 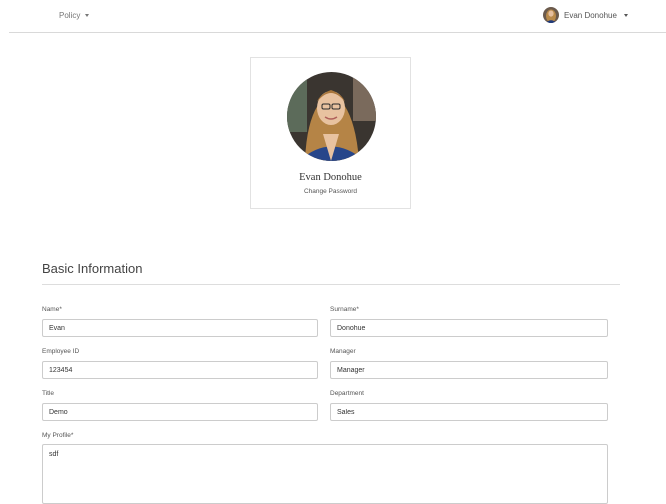 I want to click on profile-card: Evan Donohue Change Password, so click(x=330, y=133).